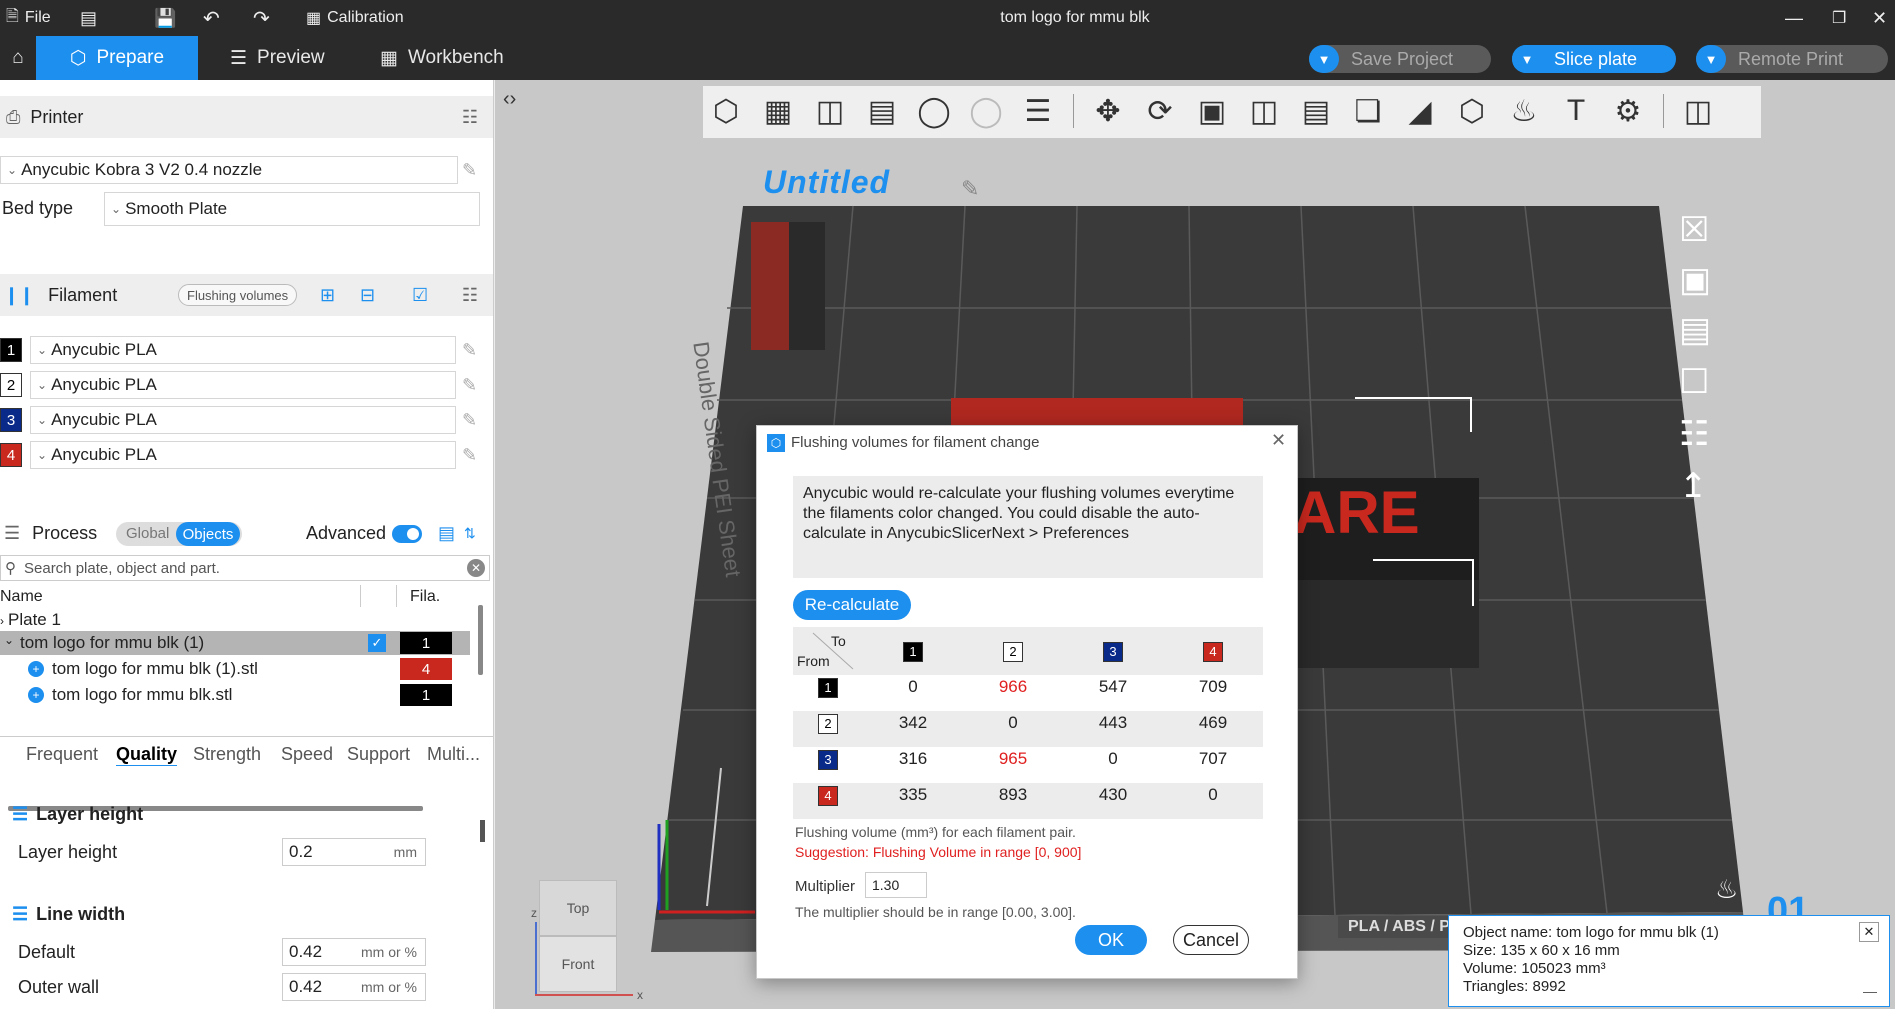 The height and width of the screenshot is (1009, 1895). I want to click on global-toggle: Global, so click(147, 533).